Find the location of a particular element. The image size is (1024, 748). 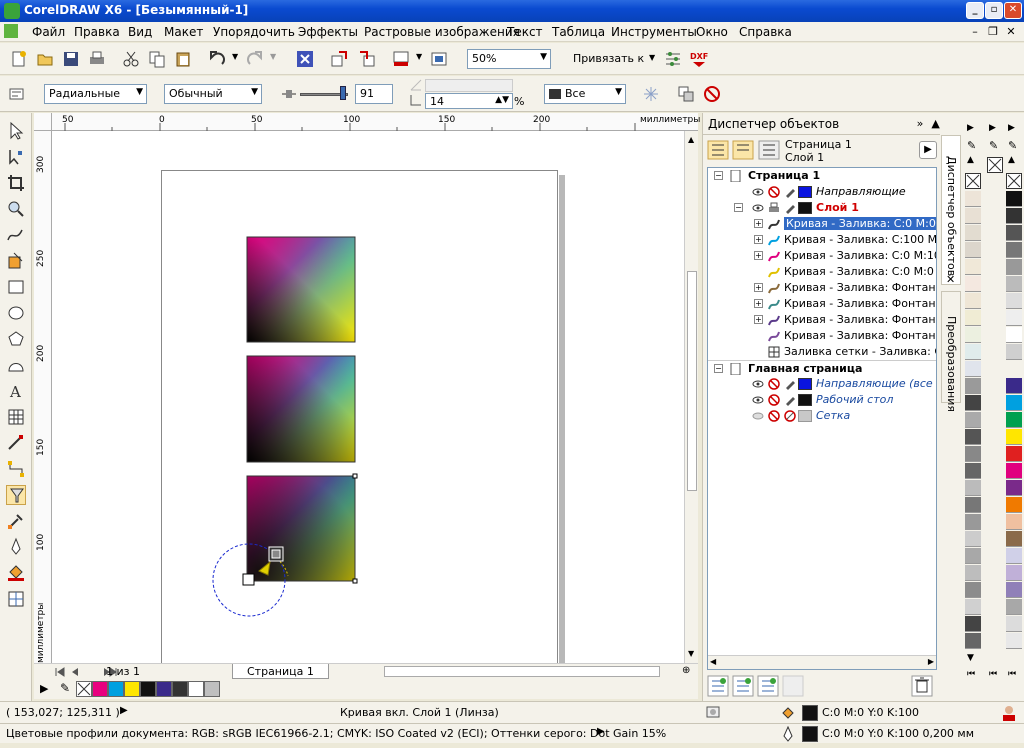

tab-object-manager: Диспетчер объектов is located at coordinates (951, 210).